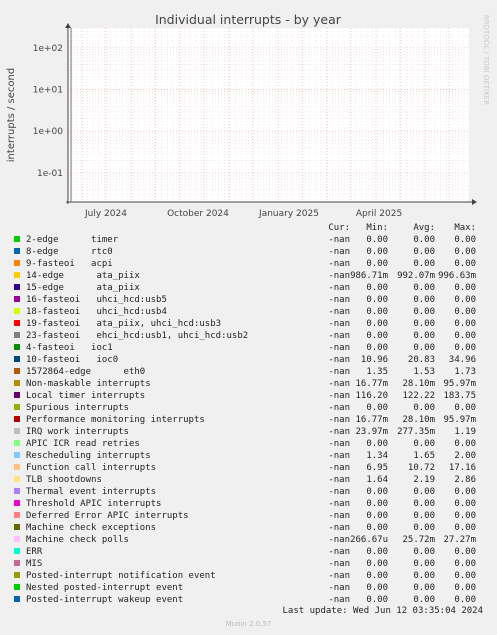 The image size is (497, 635). Describe the element at coordinates (254, 360) in the screenshot. I see `legend-row: 10-fasteoi ioc0 -nan 10.96 20.83 34.96` at that location.